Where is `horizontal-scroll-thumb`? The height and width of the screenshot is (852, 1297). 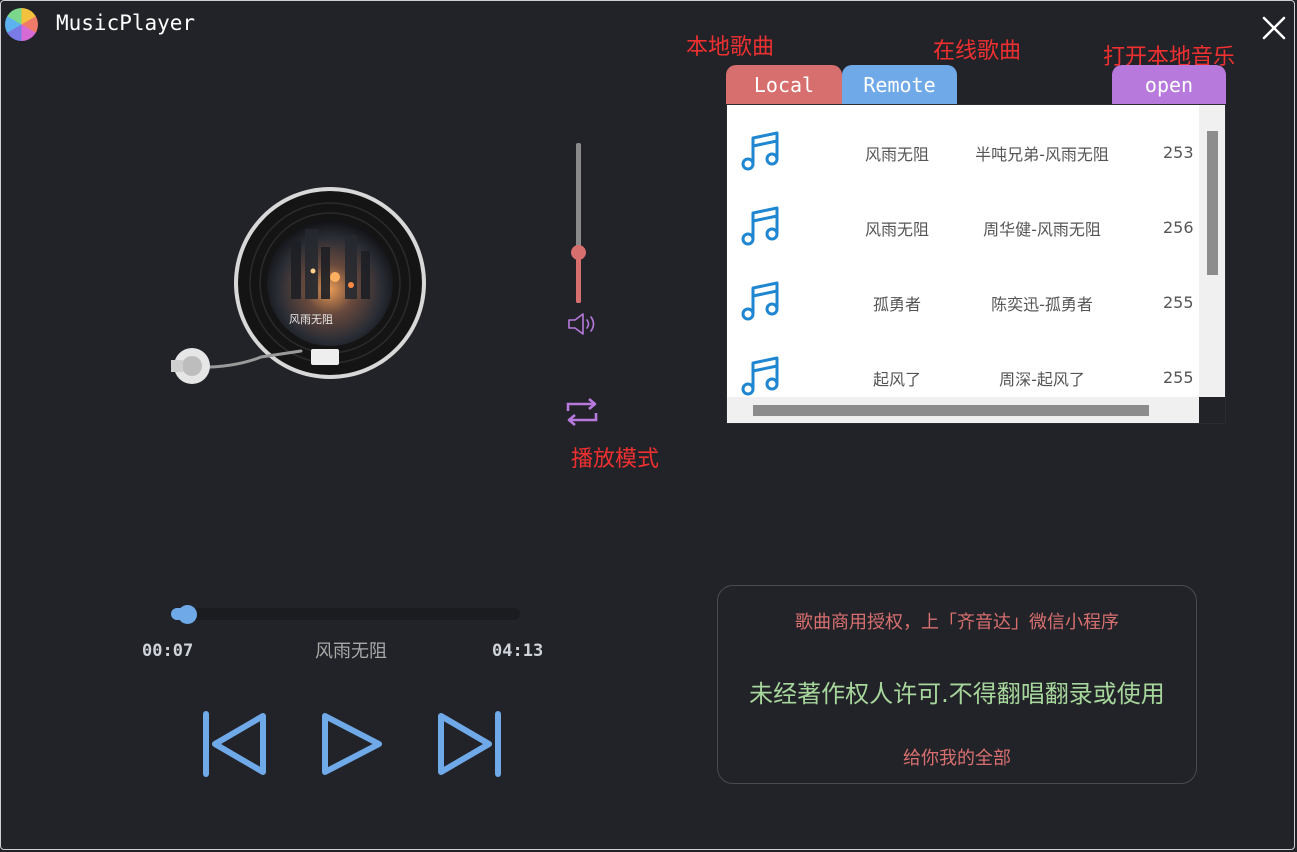 horizontal-scroll-thumb is located at coordinates (951, 410).